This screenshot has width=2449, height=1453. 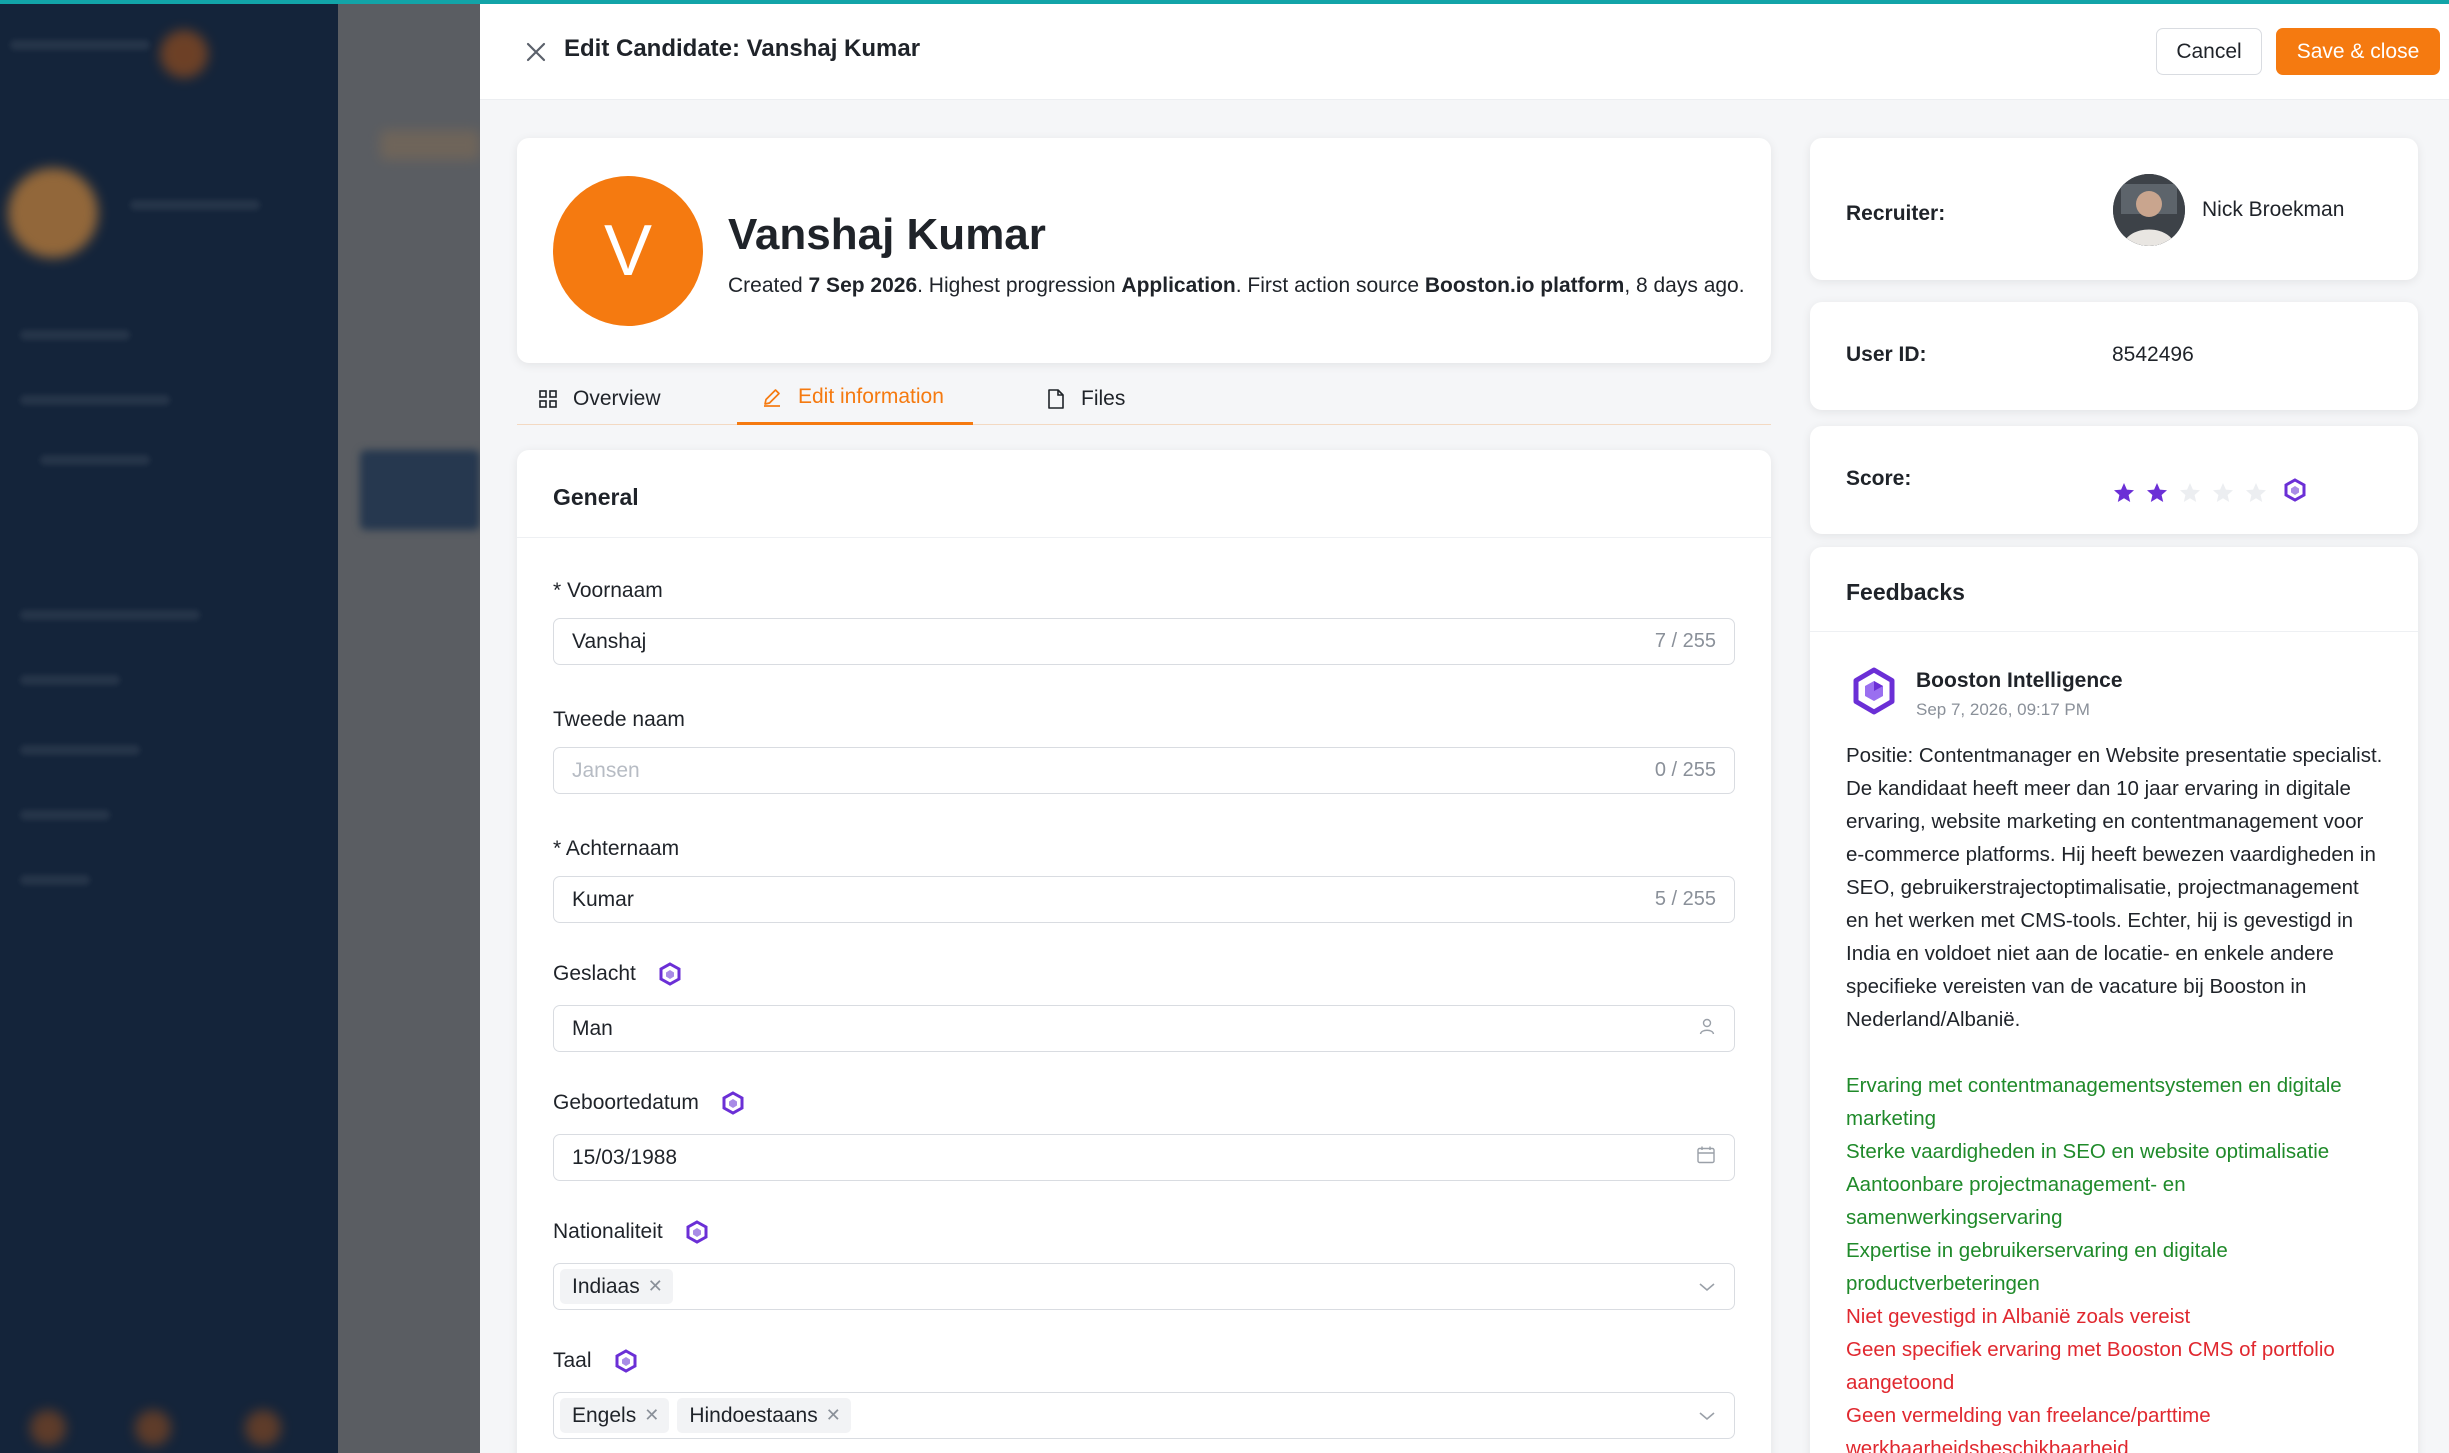 What do you see at coordinates (628, 251) in the screenshot?
I see `candidate-avatar: V` at bounding box center [628, 251].